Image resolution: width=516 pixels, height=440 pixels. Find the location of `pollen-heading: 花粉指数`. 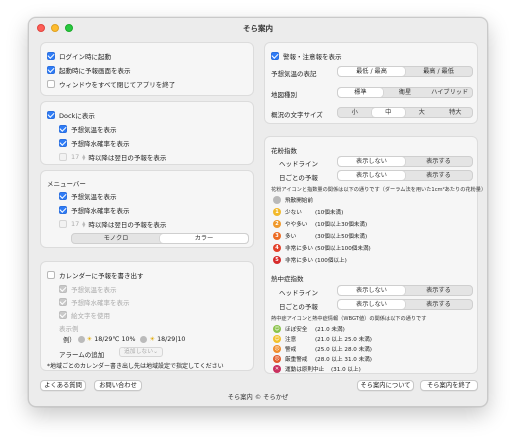

pollen-heading: 花粉指数 is located at coordinates (284, 151).